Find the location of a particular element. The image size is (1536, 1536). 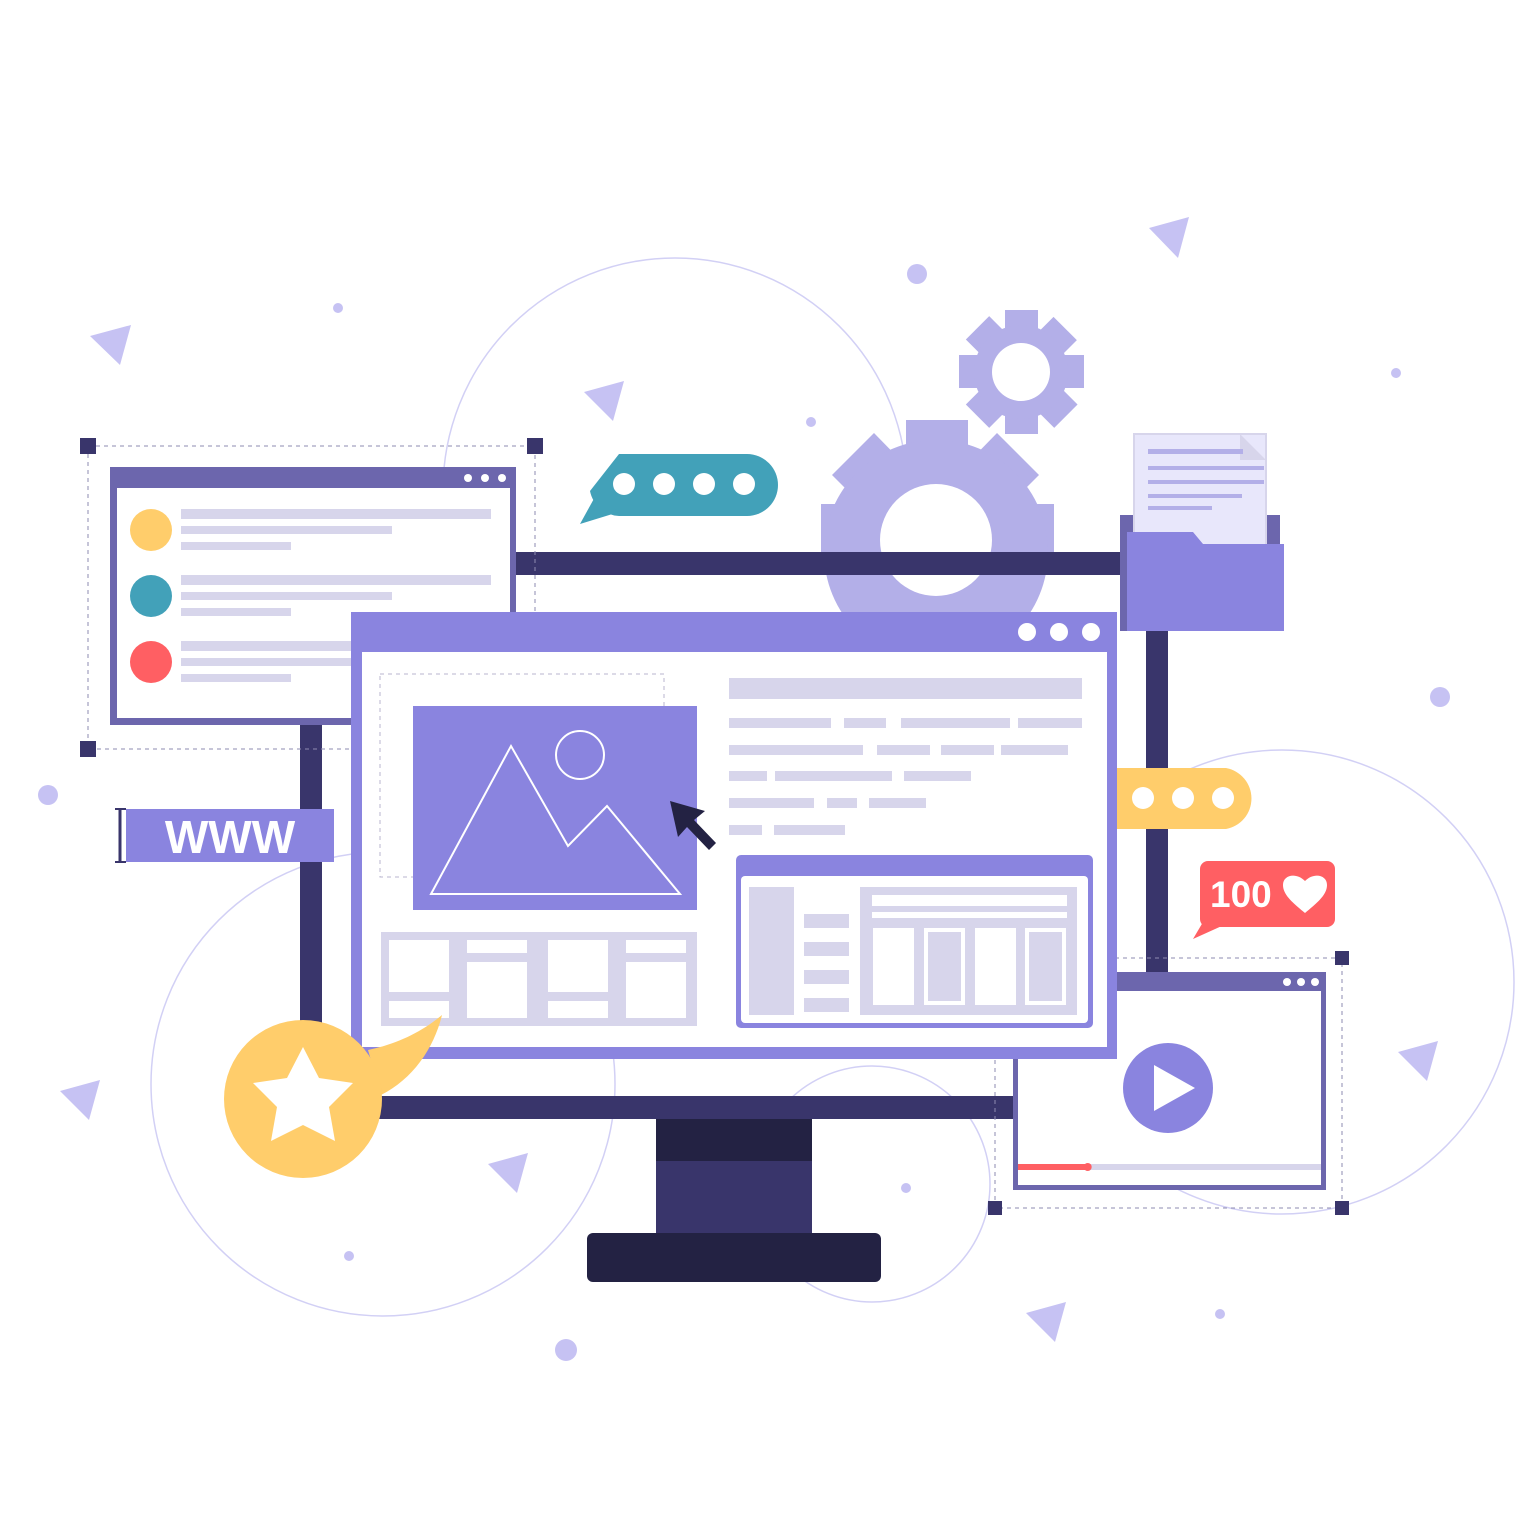

likes-count: 100 is located at coordinates (1241, 894).